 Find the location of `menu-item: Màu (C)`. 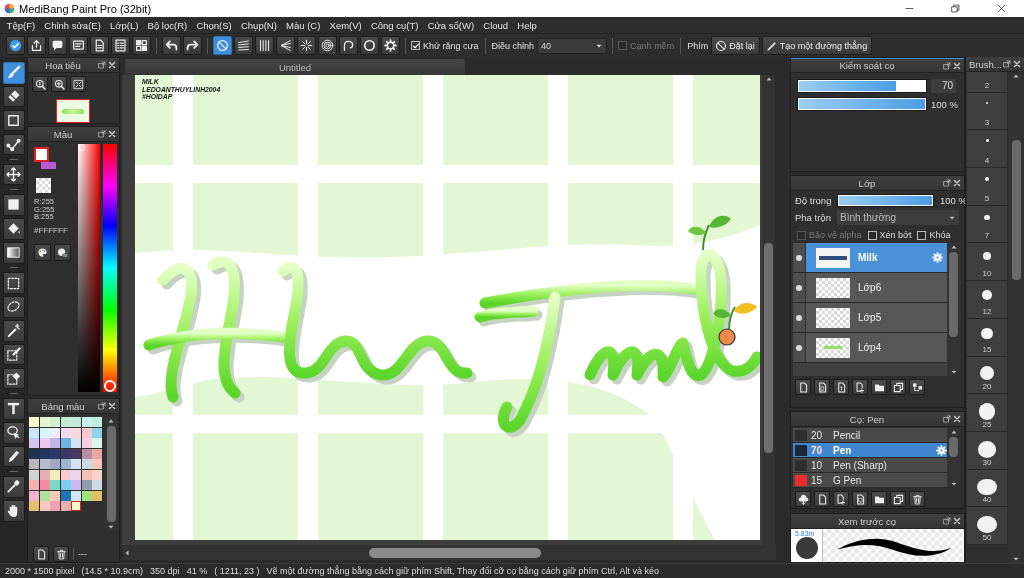

menu-item: Màu (C) is located at coordinates (303, 25).